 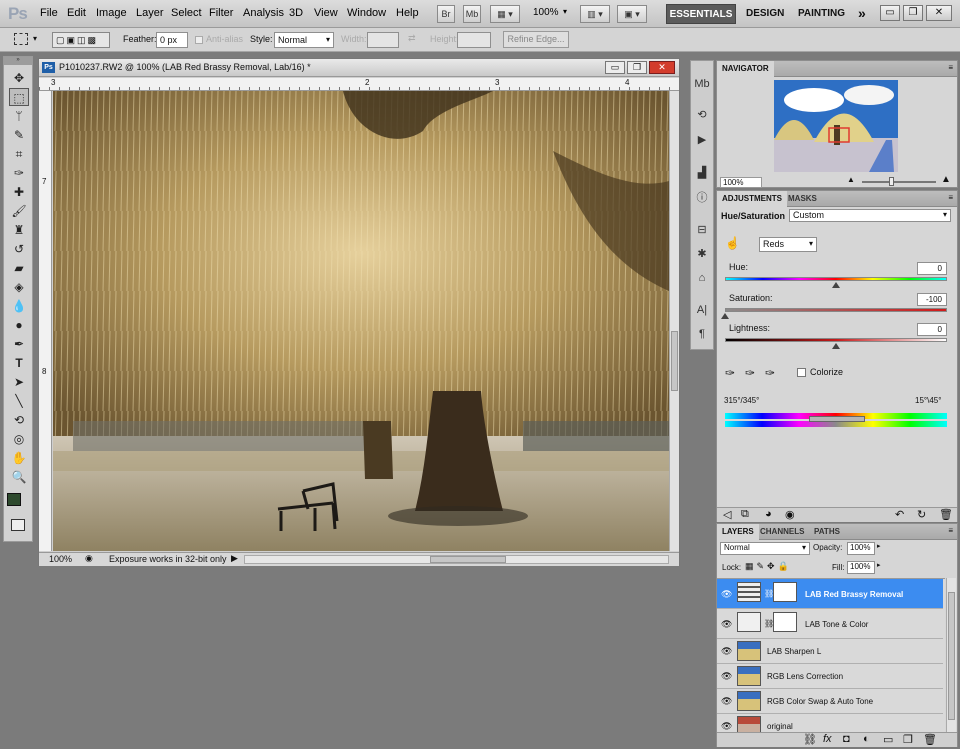 What do you see at coordinates (505, 14) in the screenshot?
I see `extras-button: ▦ ▾` at bounding box center [505, 14].